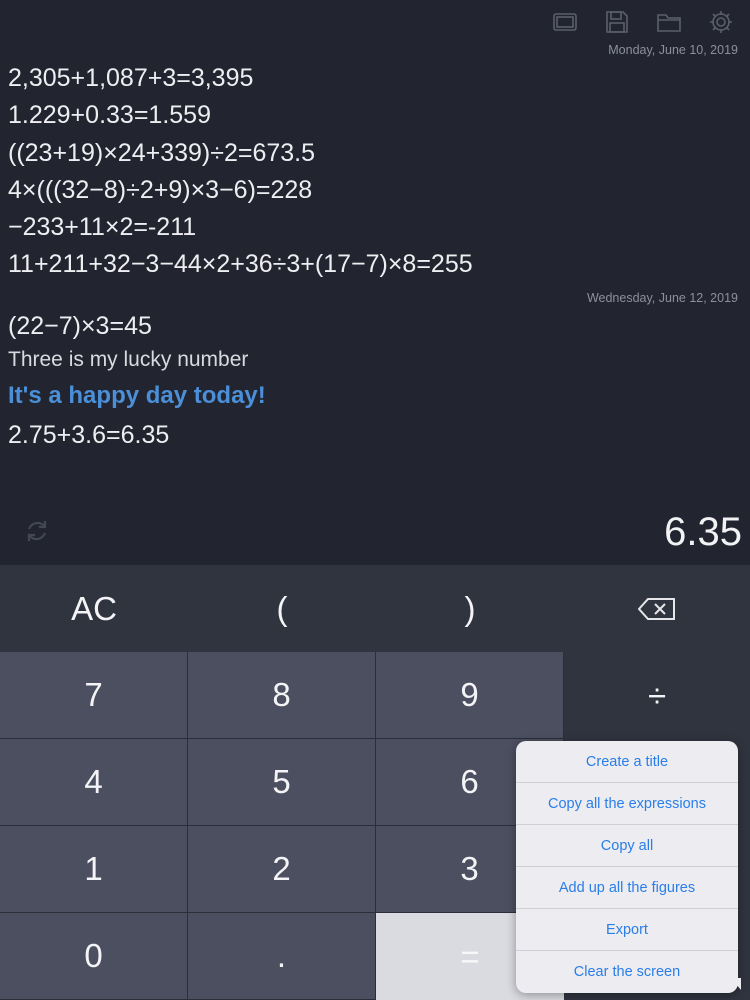  What do you see at coordinates (94, 782) in the screenshot?
I see `digit-4-button: 4` at bounding box center [94, 782].